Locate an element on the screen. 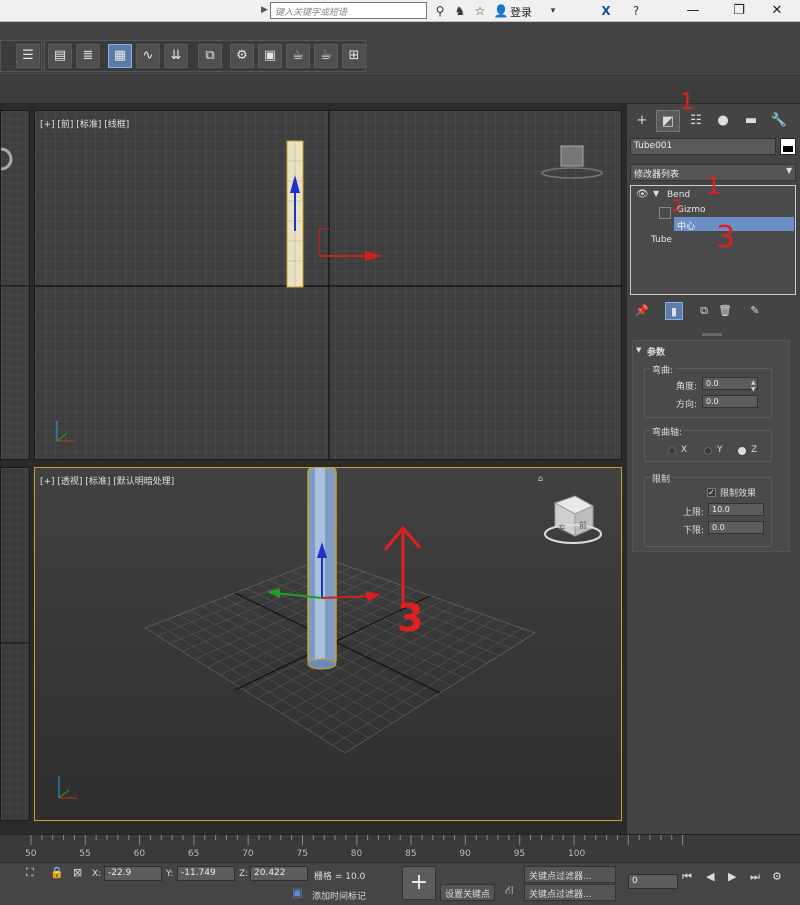 This screenshot has height=905, width=800. close-button: ✕ is located at coordinates (777, 11).